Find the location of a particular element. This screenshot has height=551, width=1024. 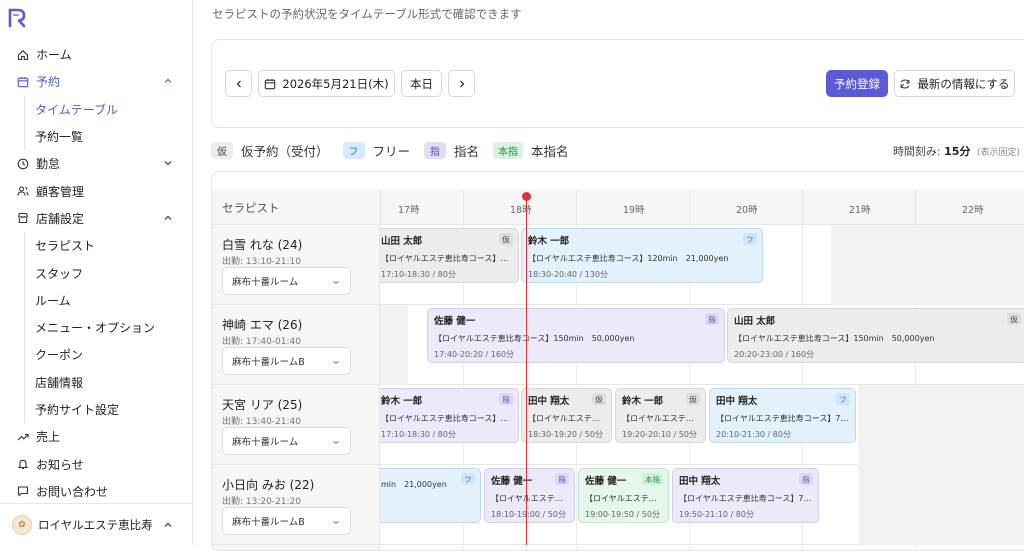

room-select-value: 麻布十番ルーム is located at coordinates (265, 442).